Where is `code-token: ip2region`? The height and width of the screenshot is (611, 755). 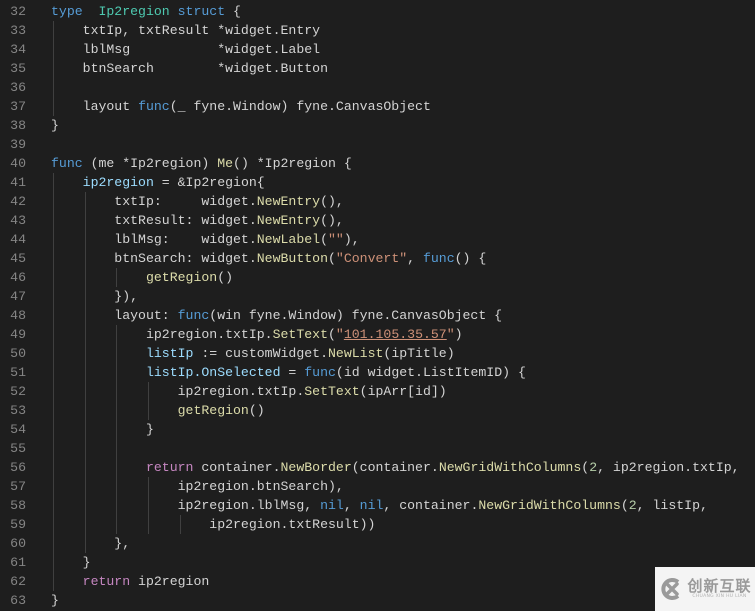
code-token: ip2region is located at coordinates (170, 581).